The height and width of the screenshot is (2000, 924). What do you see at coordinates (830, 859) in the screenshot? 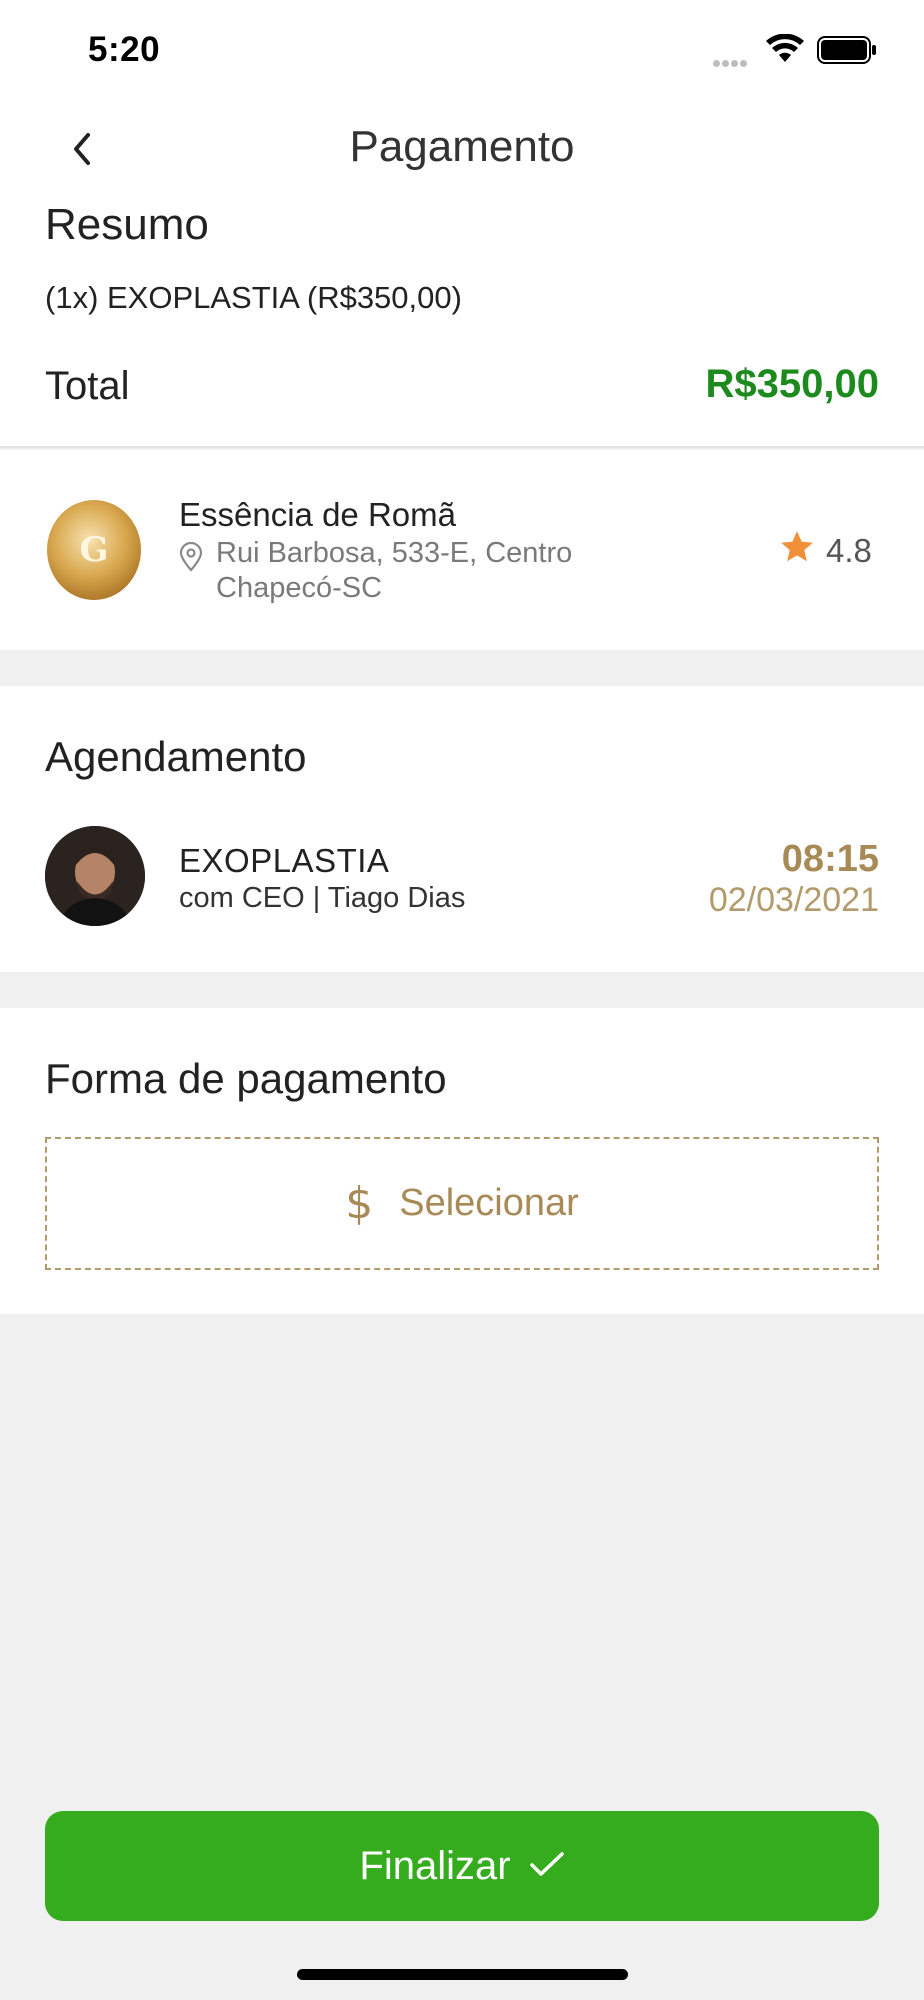
I see `schedule-time: 08:15` at bounding box center [830, 859].